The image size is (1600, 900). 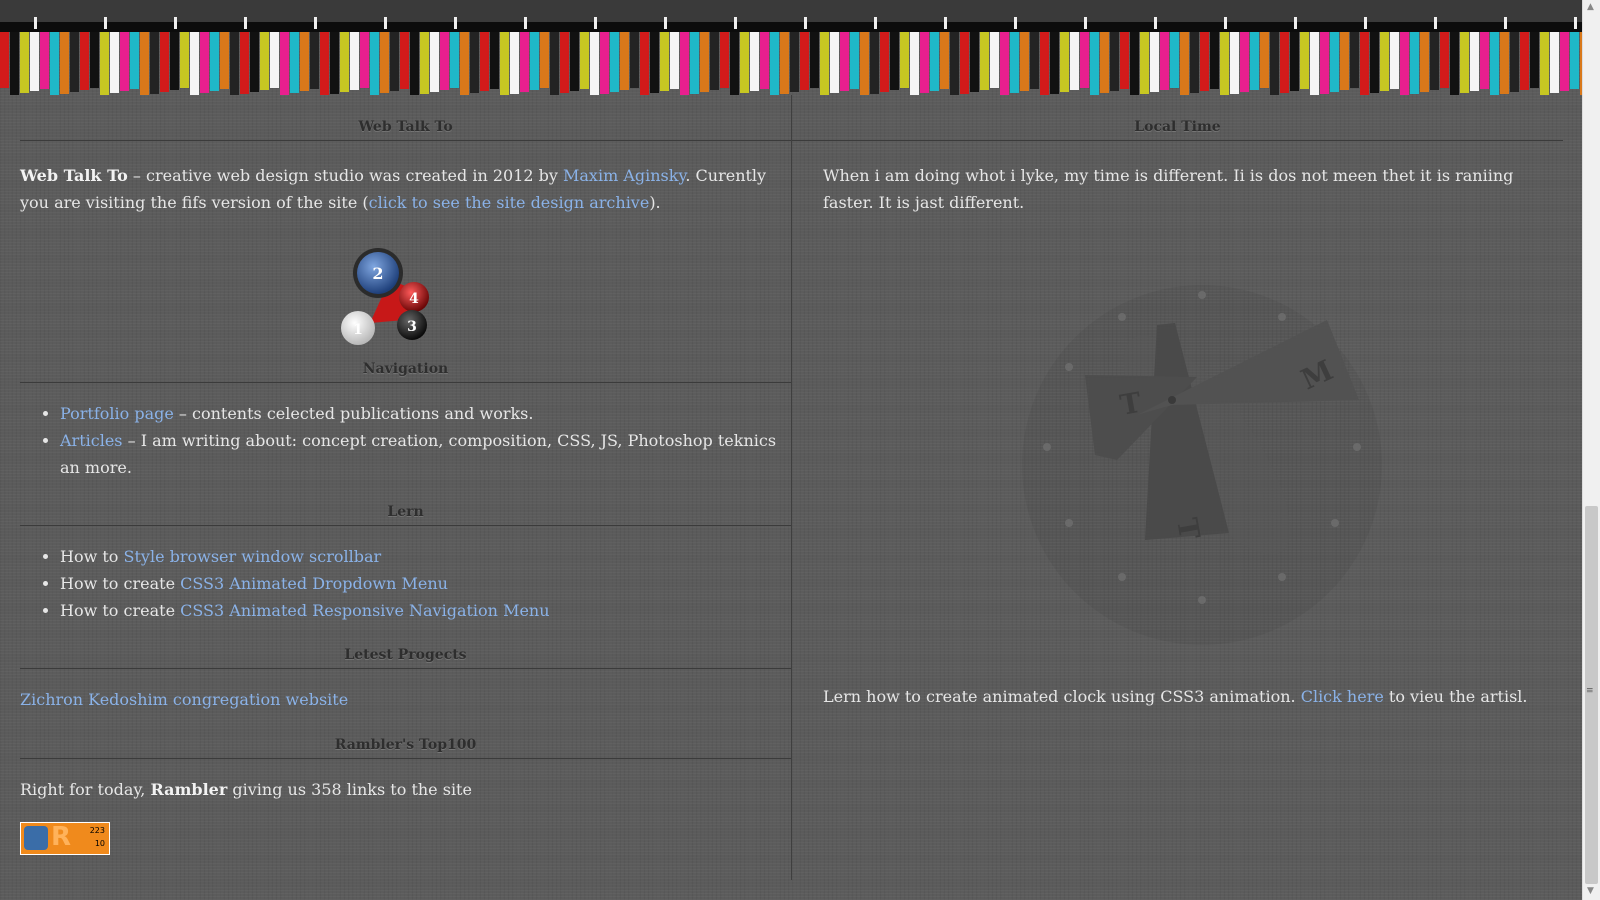 I want to click on banner-black-band, so click(x=791, y=27).